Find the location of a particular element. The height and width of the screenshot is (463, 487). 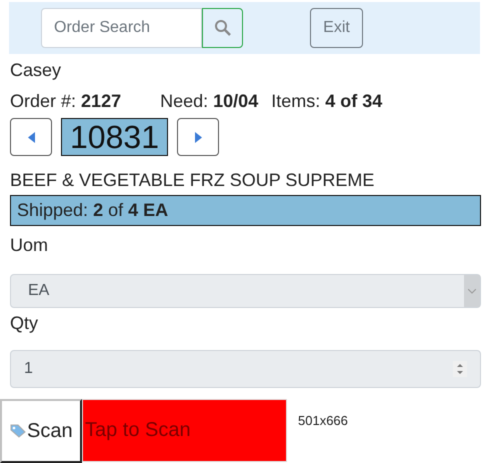

item-number: 10831 is located at coordinates (114, 137).